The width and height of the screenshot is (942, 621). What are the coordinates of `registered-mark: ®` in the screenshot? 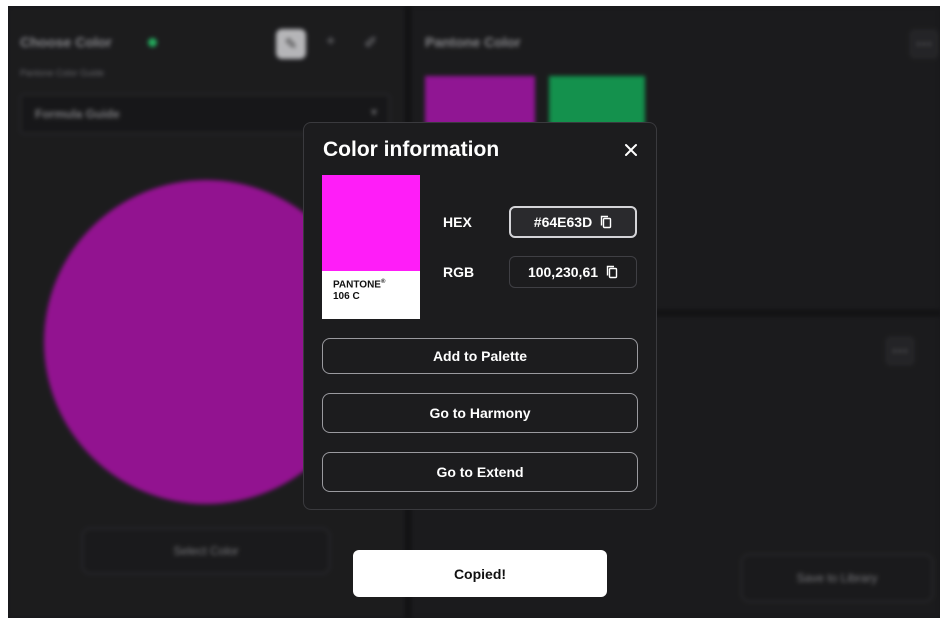 It's located at (383, 282).